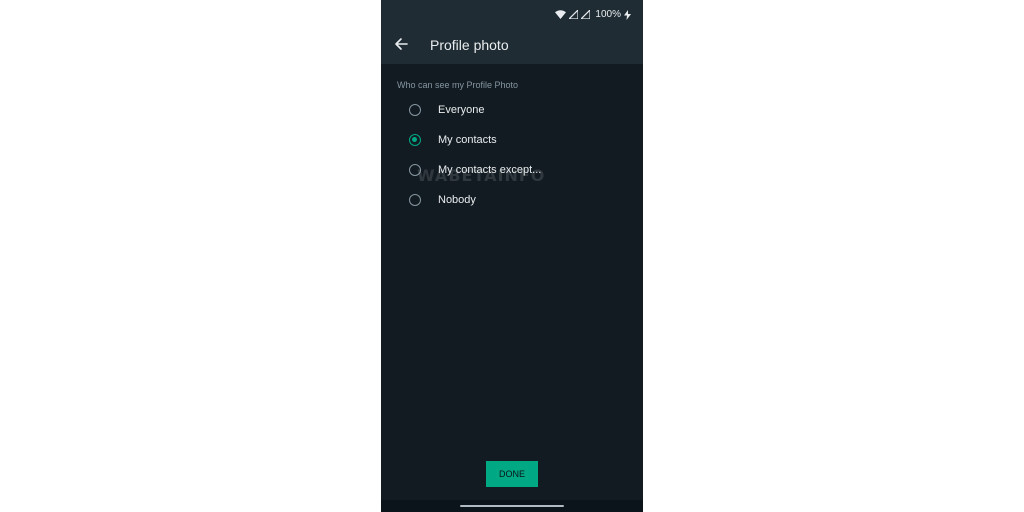 The image size is (1024, 512). Describe the element at coordinates (561, 14) in the screenshot. I see `wifi-icon` at that location.